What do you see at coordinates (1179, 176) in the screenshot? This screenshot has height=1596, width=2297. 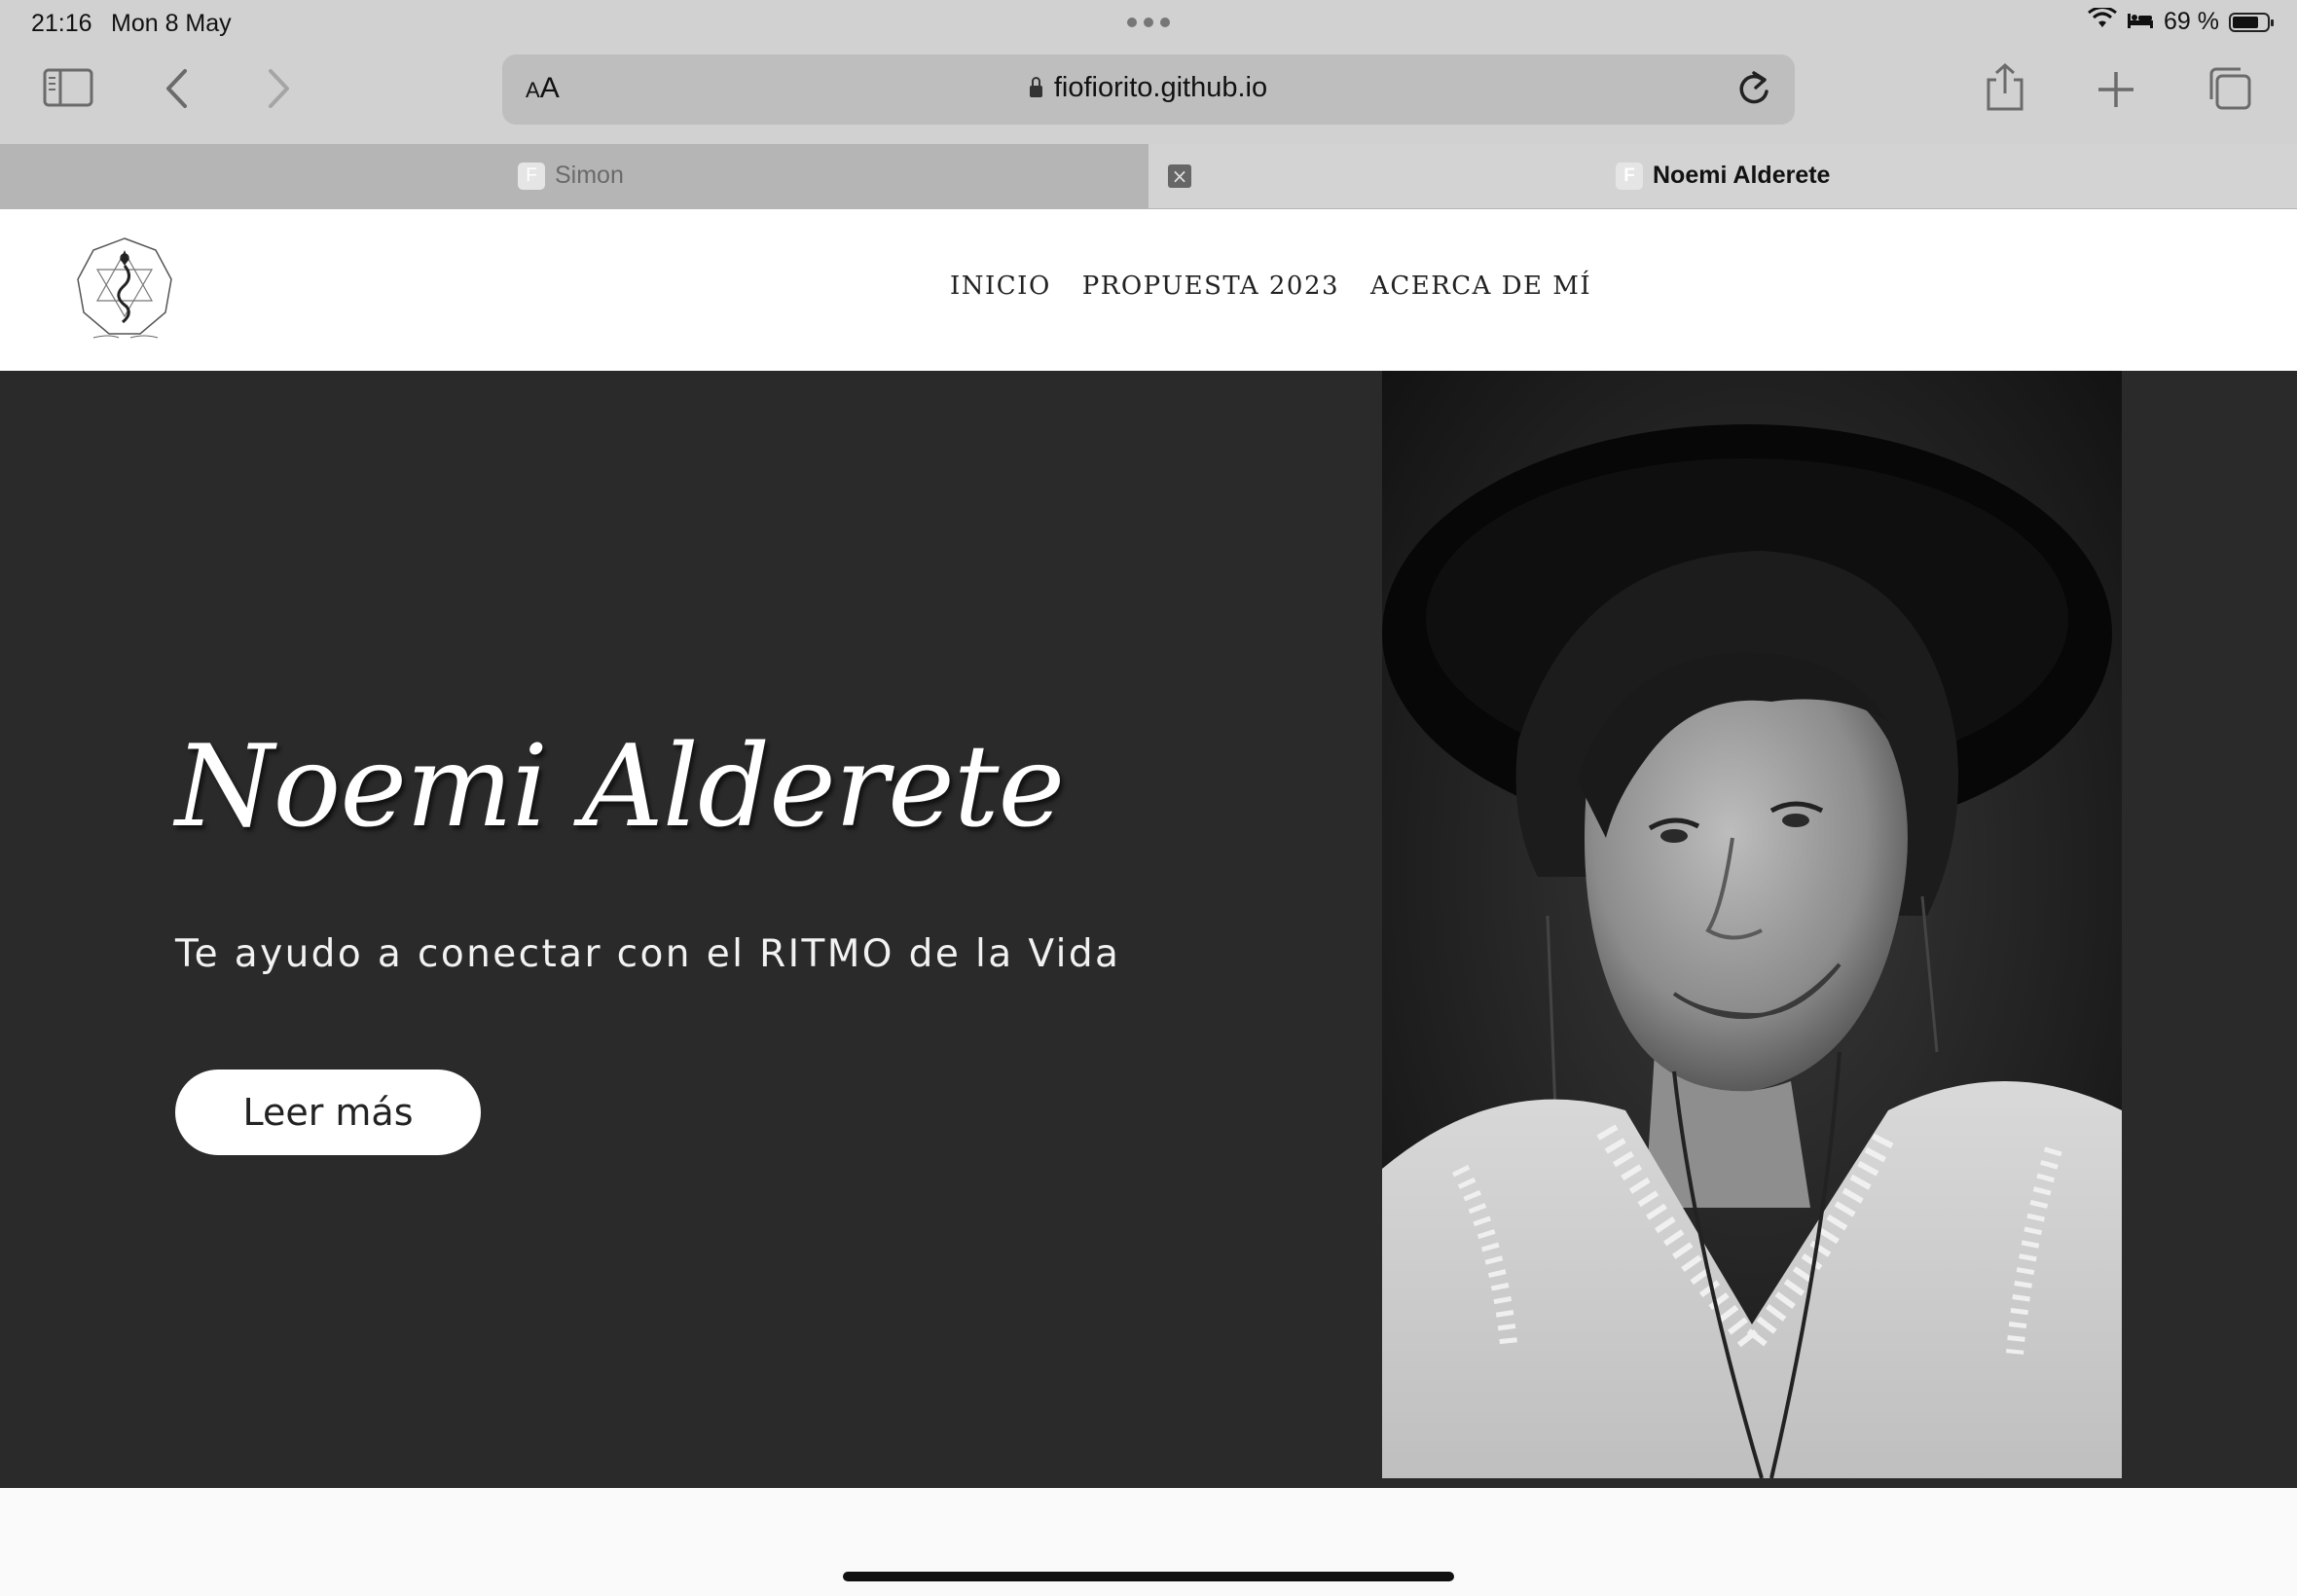 I see `close-tab-icon: ×` at bounding box center [1179, 176].